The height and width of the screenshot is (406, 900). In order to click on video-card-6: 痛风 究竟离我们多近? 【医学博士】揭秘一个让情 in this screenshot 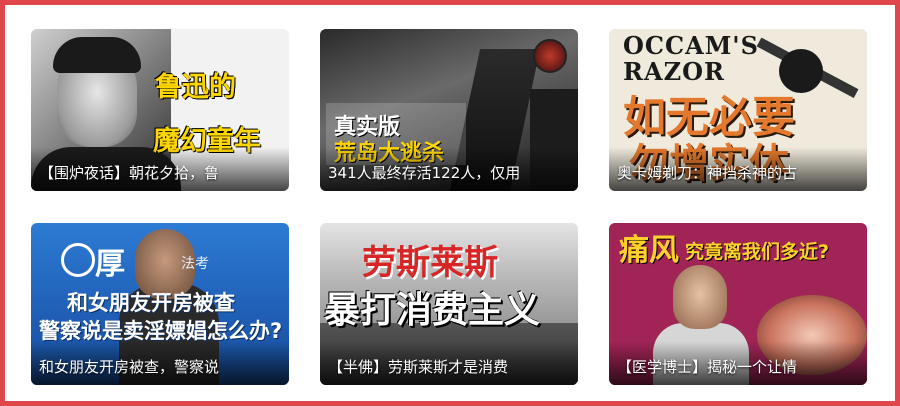, I will do `click(738, 304)`.